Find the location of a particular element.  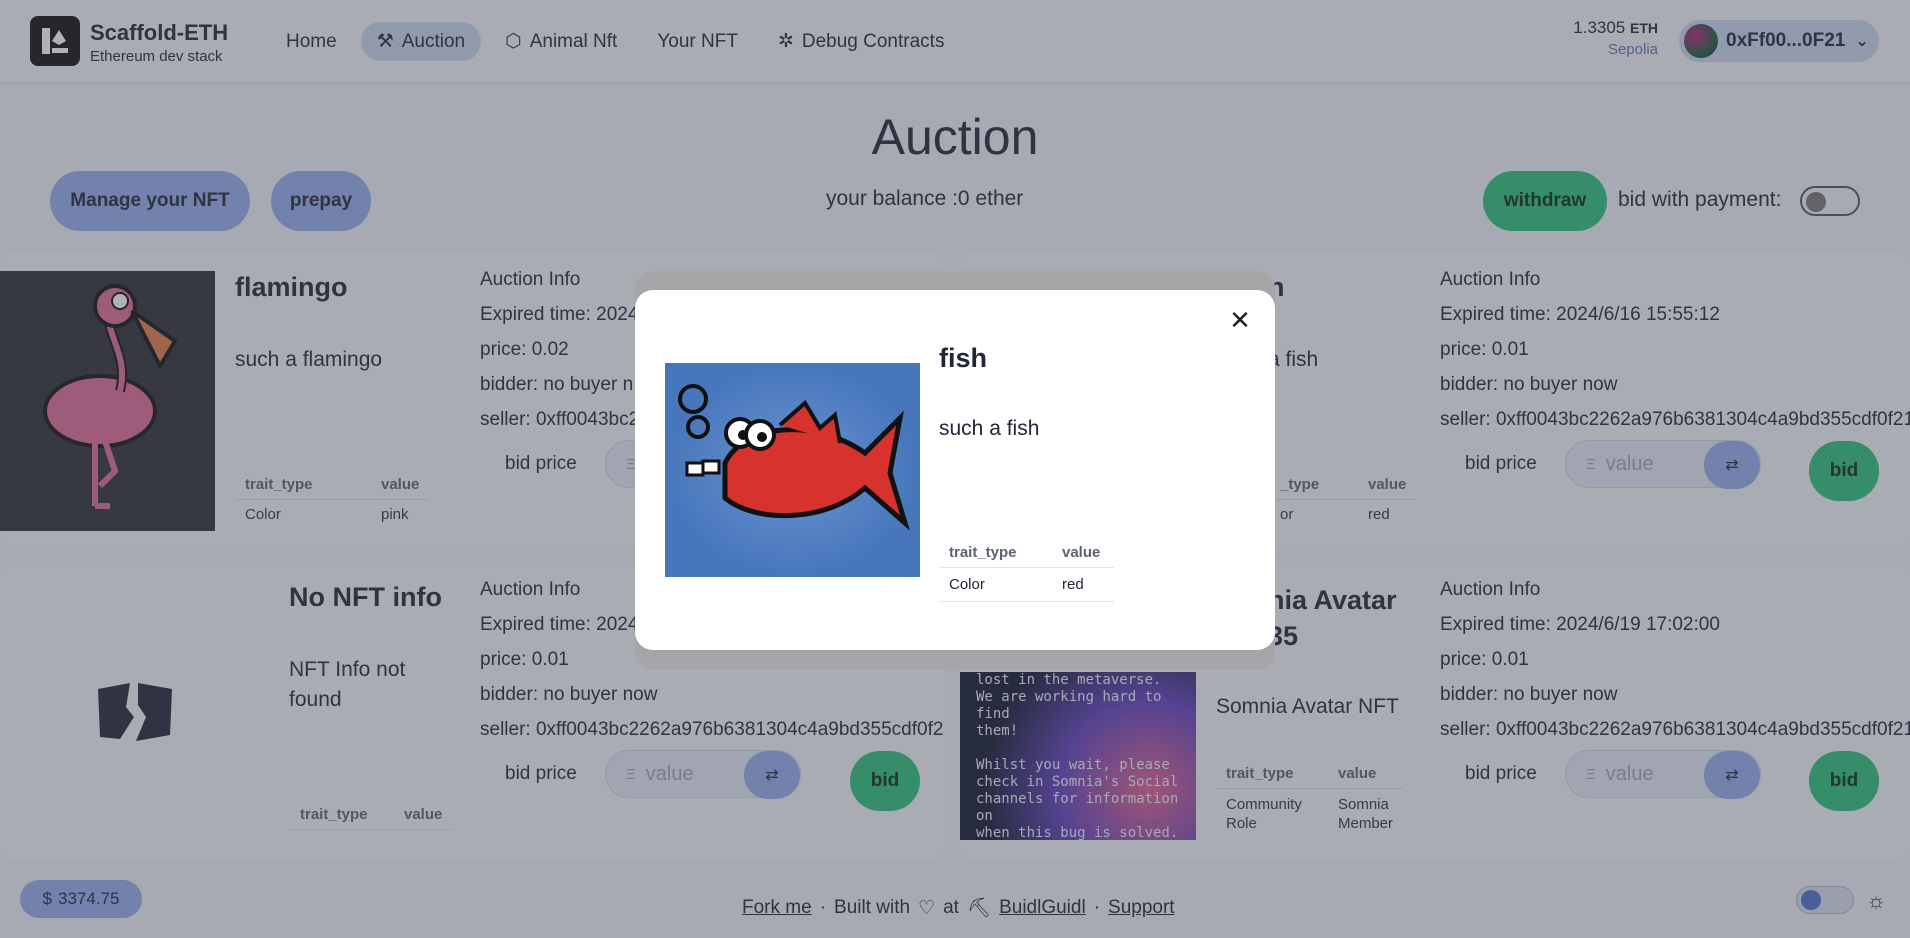

fish-image is located at coordinates (792, 470).